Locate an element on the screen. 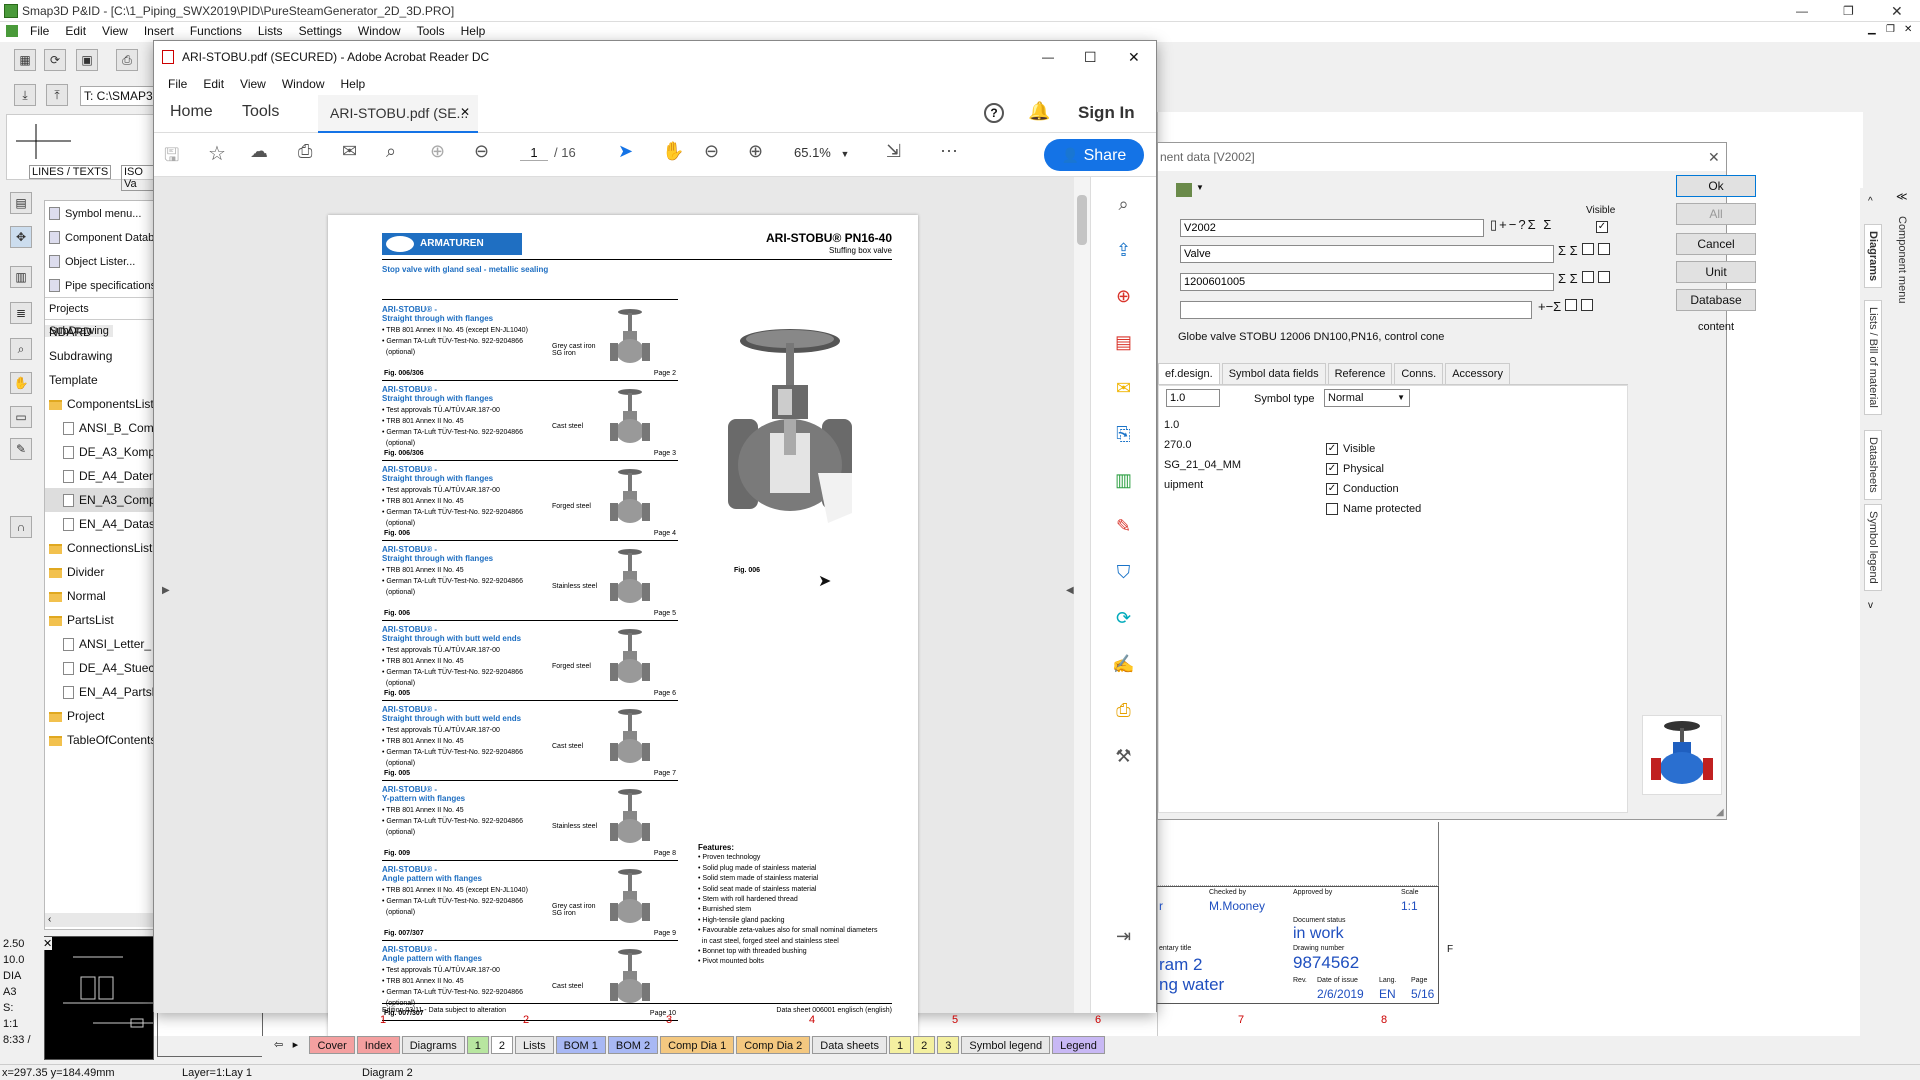 This screenshot has height=1080, width=1920. acrobat-close-icon: ✕ is located at coordinates (1134, 57).